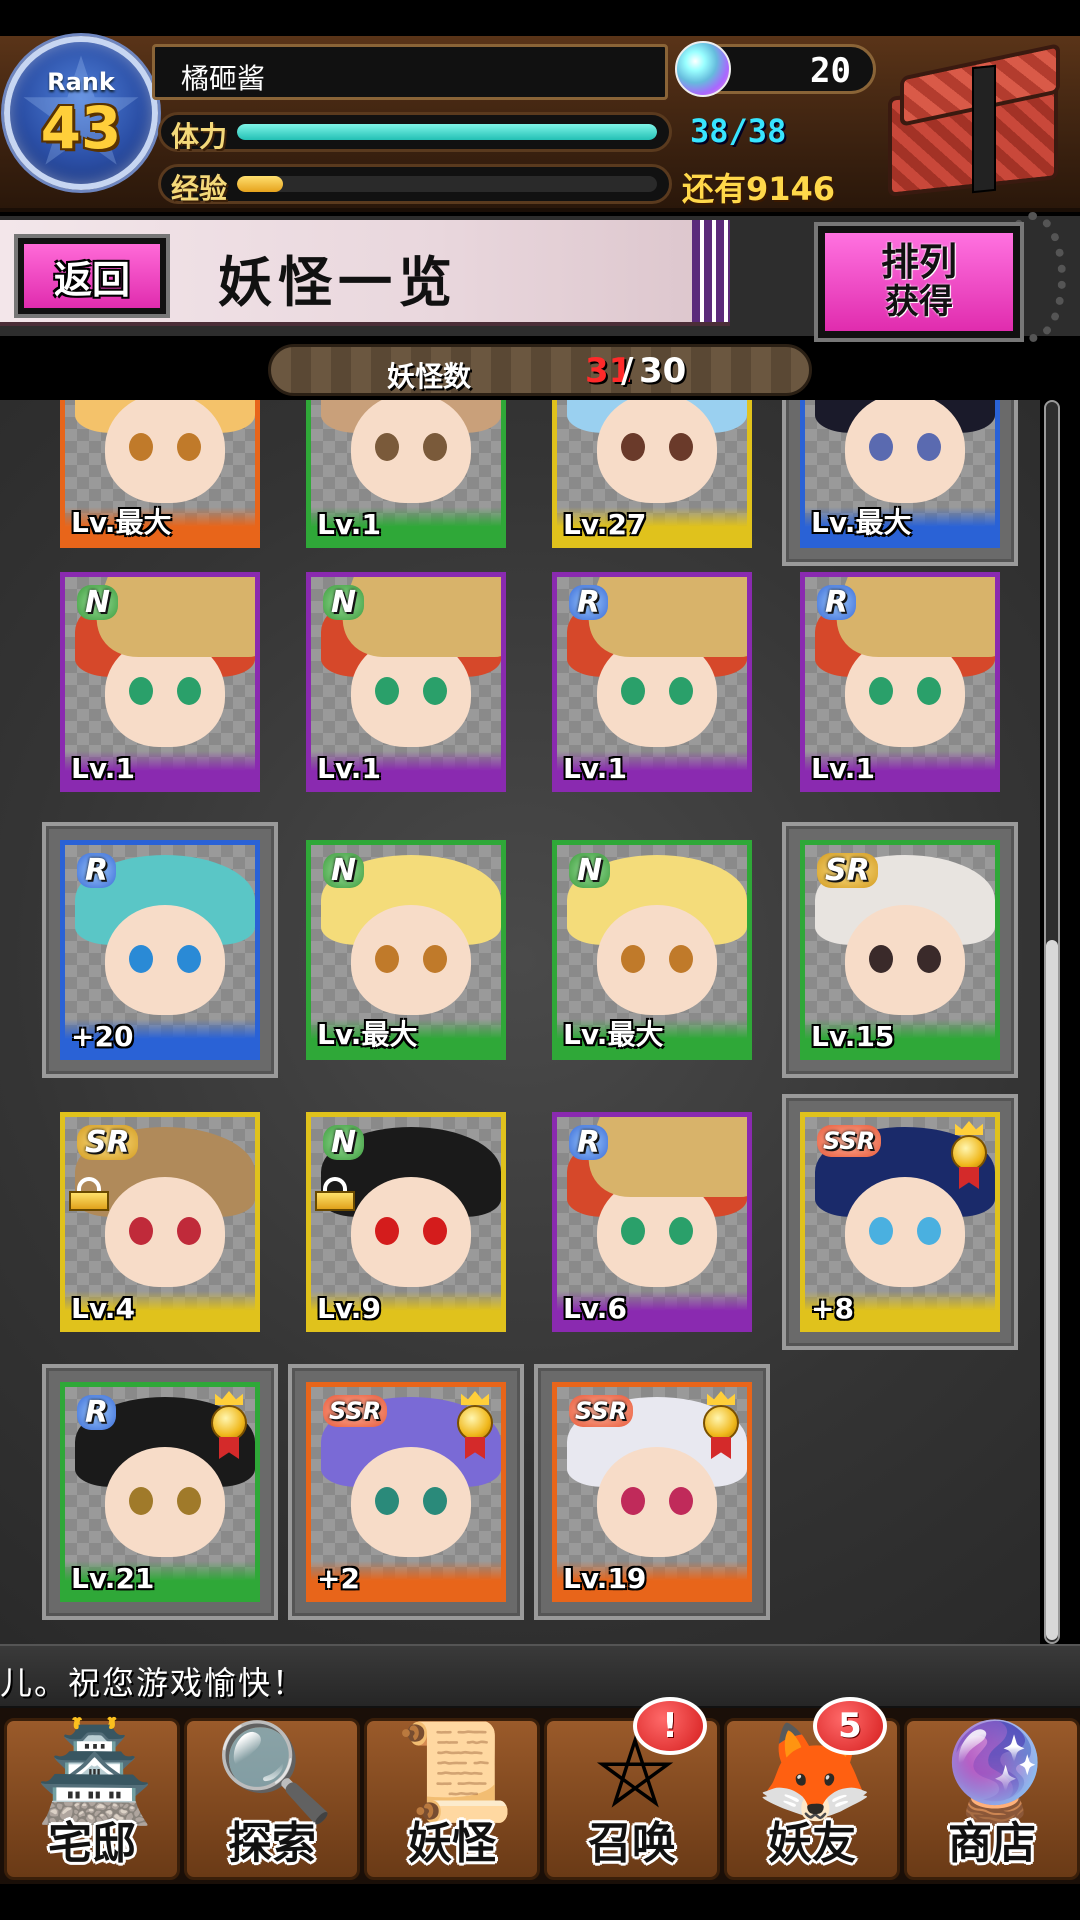 Image resolution: width=1080 pixels, height=1920 pixels. I want to click on monster-card: SR Lv.15, so click(900, 950).